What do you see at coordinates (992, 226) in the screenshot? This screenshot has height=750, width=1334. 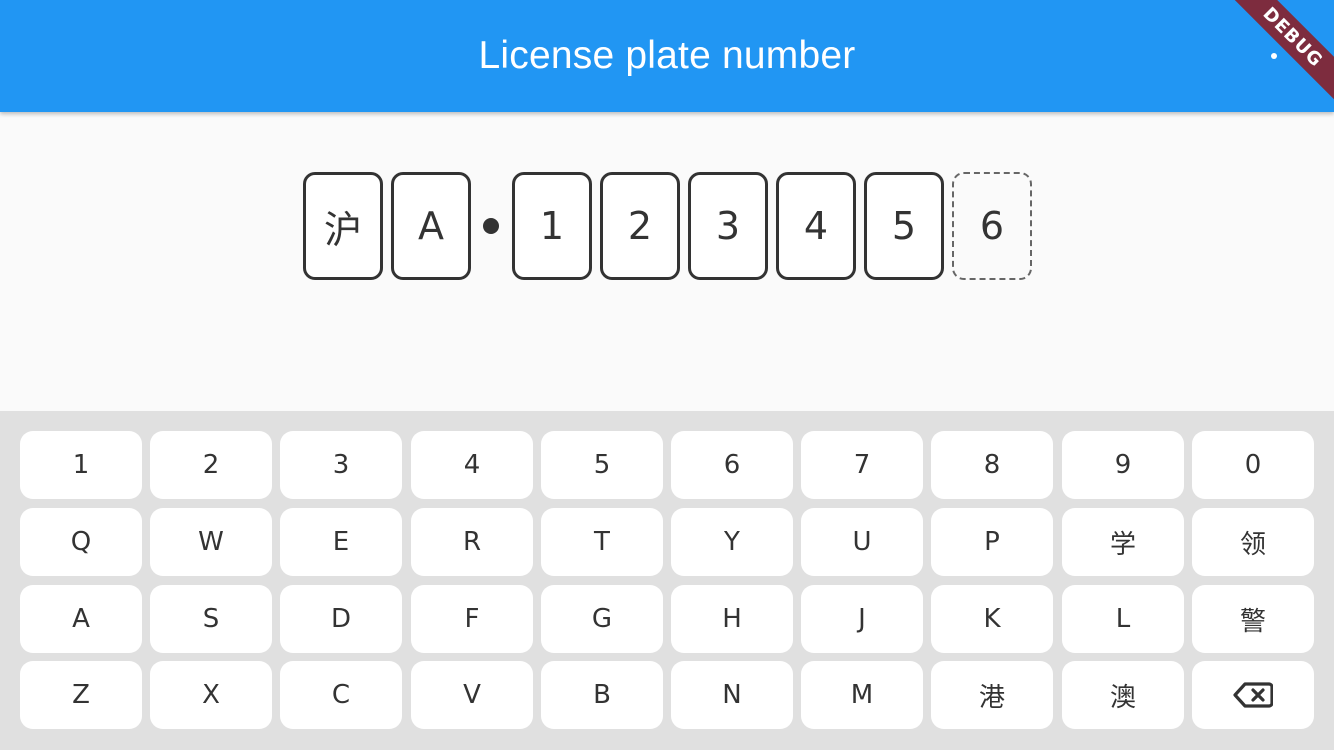 I see `plate-char-new-energy: 6` at bounding box center [992, 226].